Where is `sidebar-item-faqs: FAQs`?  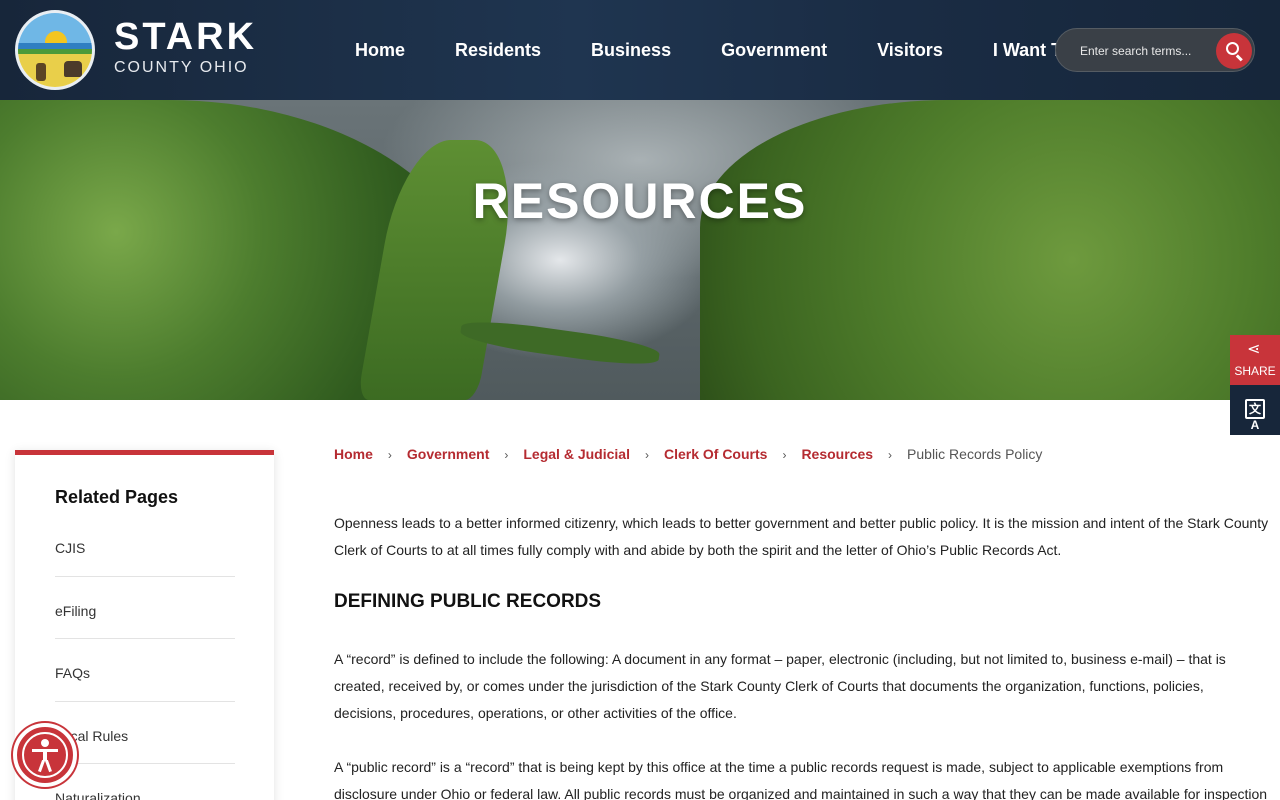 sidebar-item-faqs: FAQs is located at coordinates (145, 673).